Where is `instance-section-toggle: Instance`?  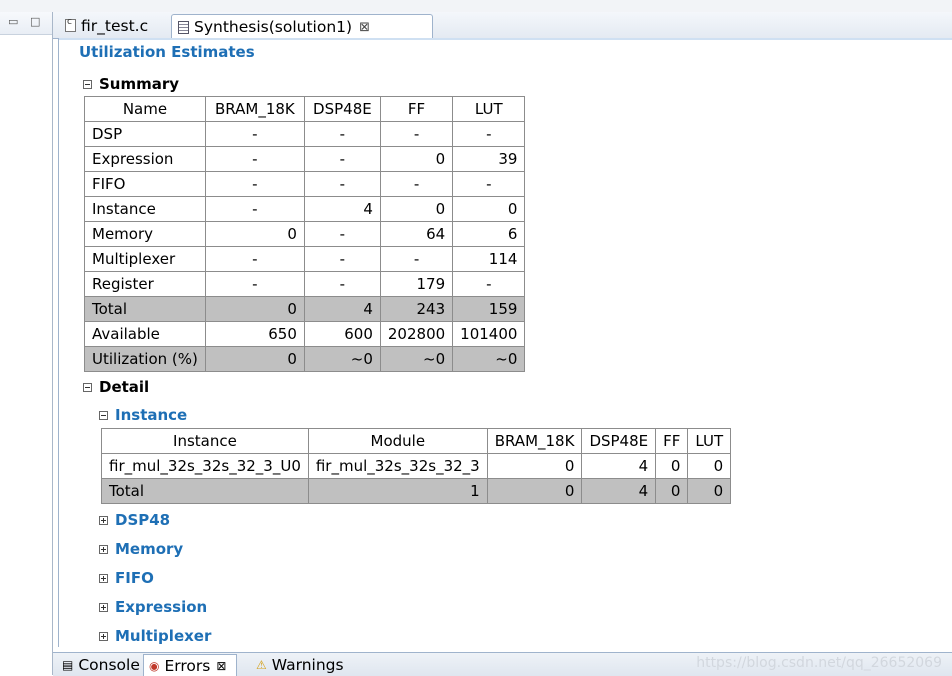
instance-section-toggle: Instance is located at coordinates (143, 415).